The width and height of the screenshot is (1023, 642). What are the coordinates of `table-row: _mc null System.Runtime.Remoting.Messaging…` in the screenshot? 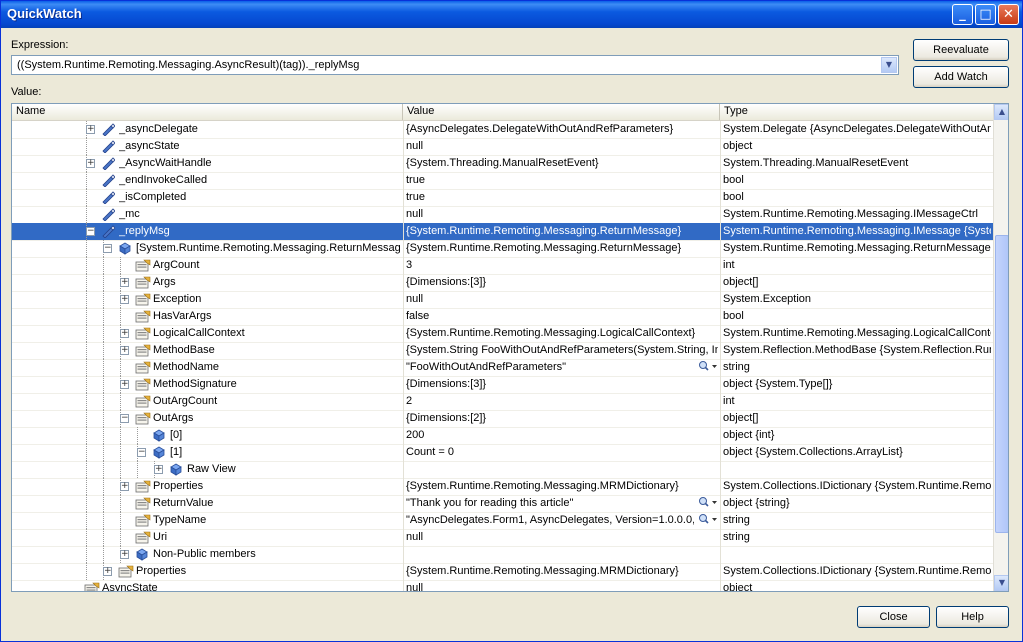 It's located at (502, 215).